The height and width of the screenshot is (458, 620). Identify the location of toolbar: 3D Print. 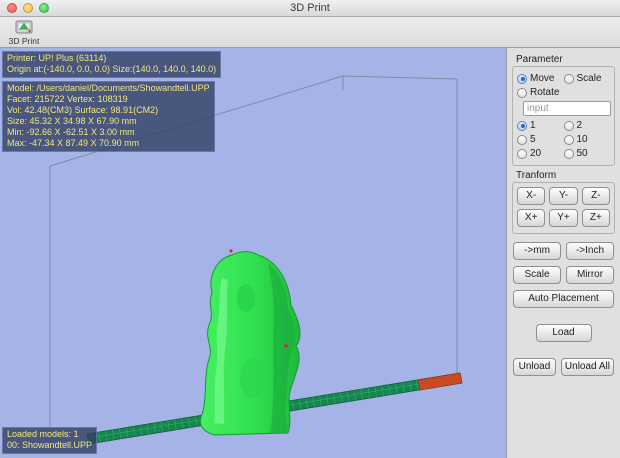
(310, 32).